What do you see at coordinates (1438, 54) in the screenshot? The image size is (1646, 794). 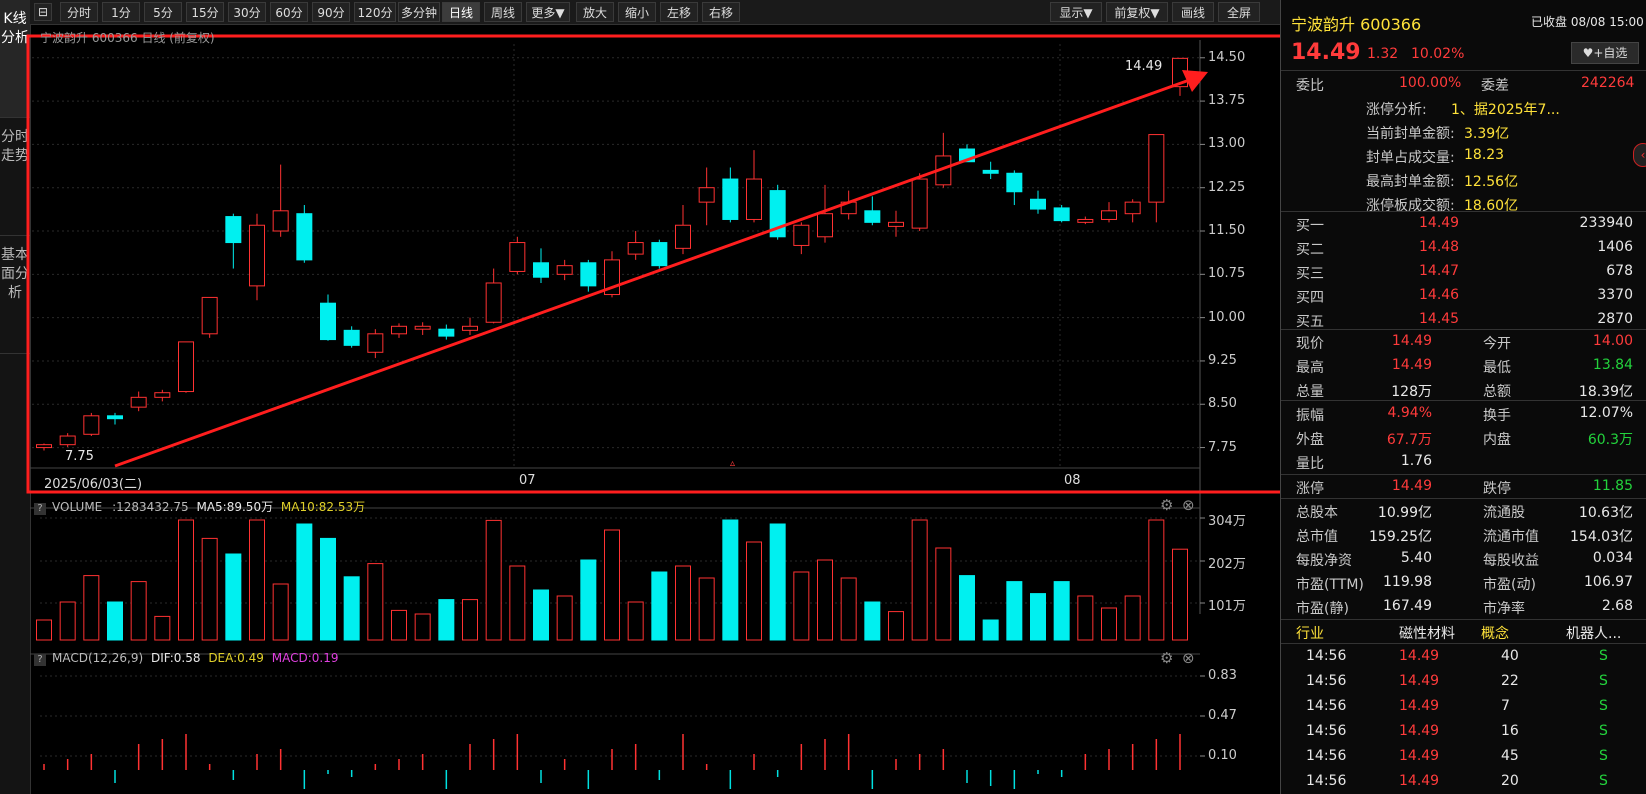 I see `price-change-pct: 10.02%` at bounding box center [1438, 54].